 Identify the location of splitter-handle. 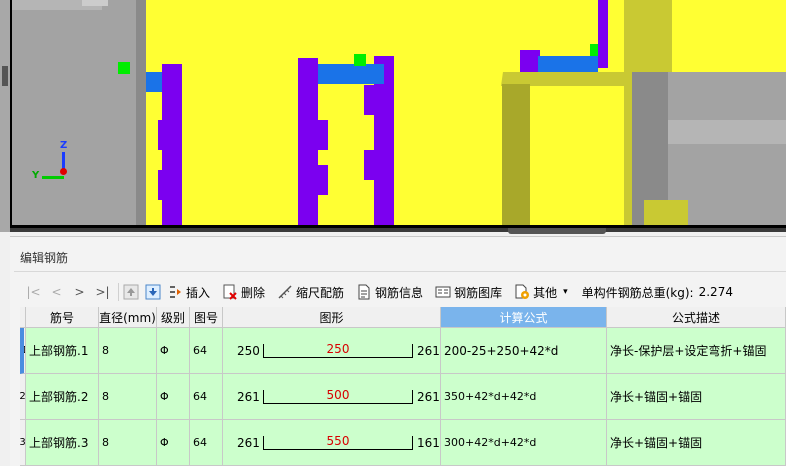
(557, 231).